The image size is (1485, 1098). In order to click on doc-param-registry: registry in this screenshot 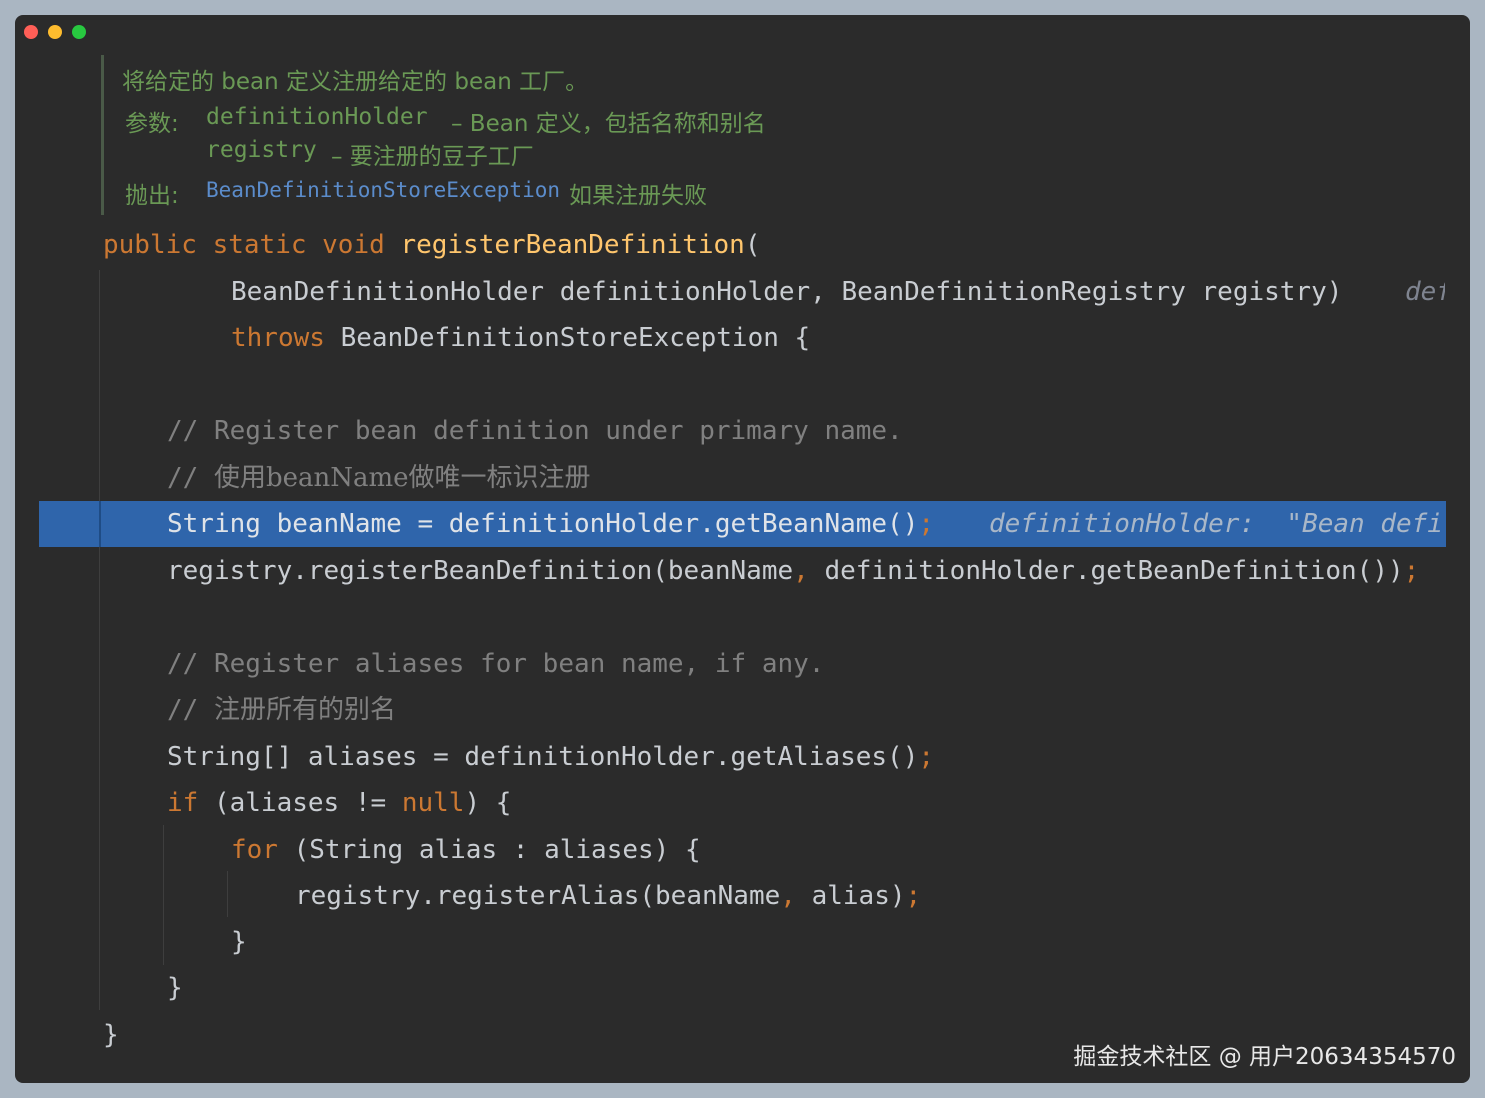, I will do `click(261, 150)`.